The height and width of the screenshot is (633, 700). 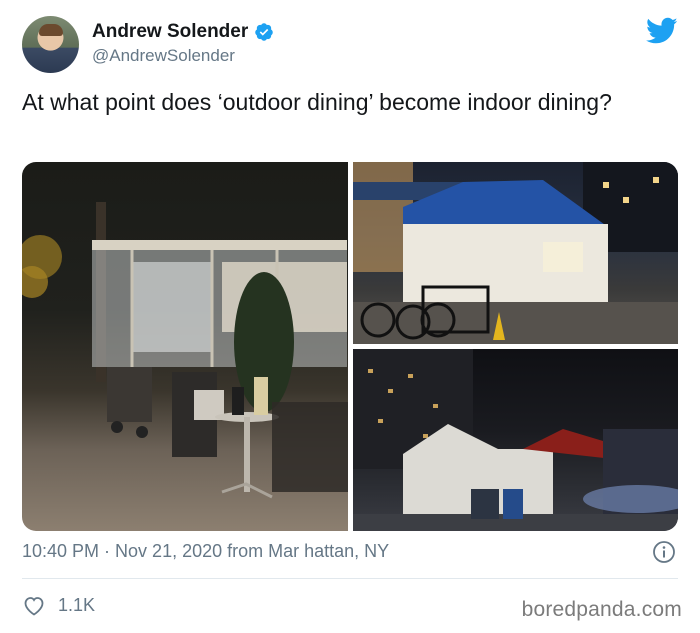 What do you see at coordinates (264, 32) in the screenshot?
I see `verified-badge-icon` at bounding box center [264, 32].